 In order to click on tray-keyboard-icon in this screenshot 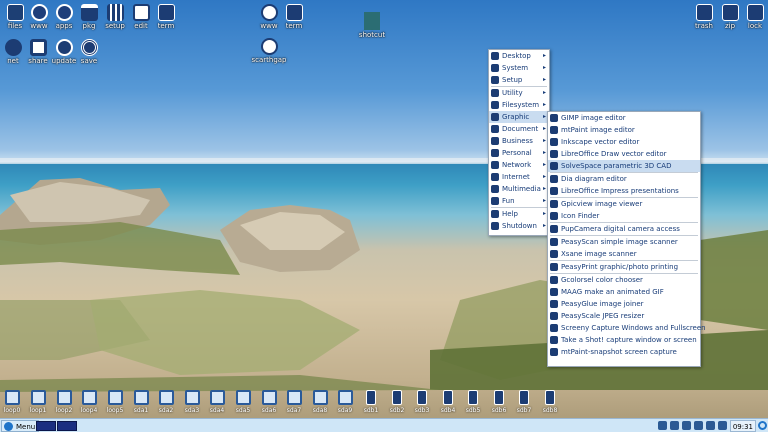, I will do `click(722, 425)`.